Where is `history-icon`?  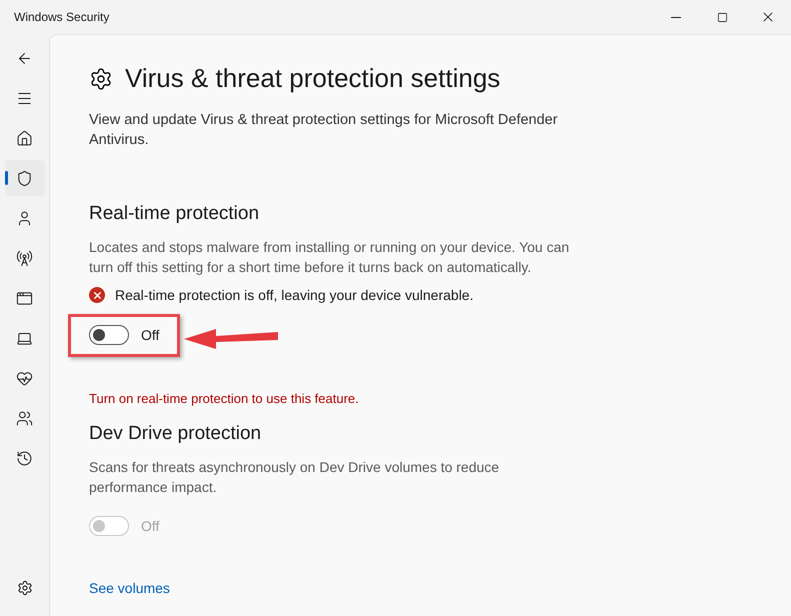
history-icon is located at coordinates (24, 458).